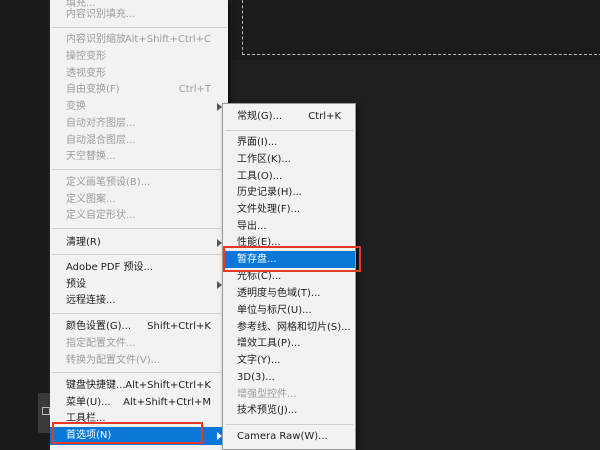  What do you see at coordinates (24, 225) in the screenshot?
I see `left-panel-strip` at bounding box center [24, 225].